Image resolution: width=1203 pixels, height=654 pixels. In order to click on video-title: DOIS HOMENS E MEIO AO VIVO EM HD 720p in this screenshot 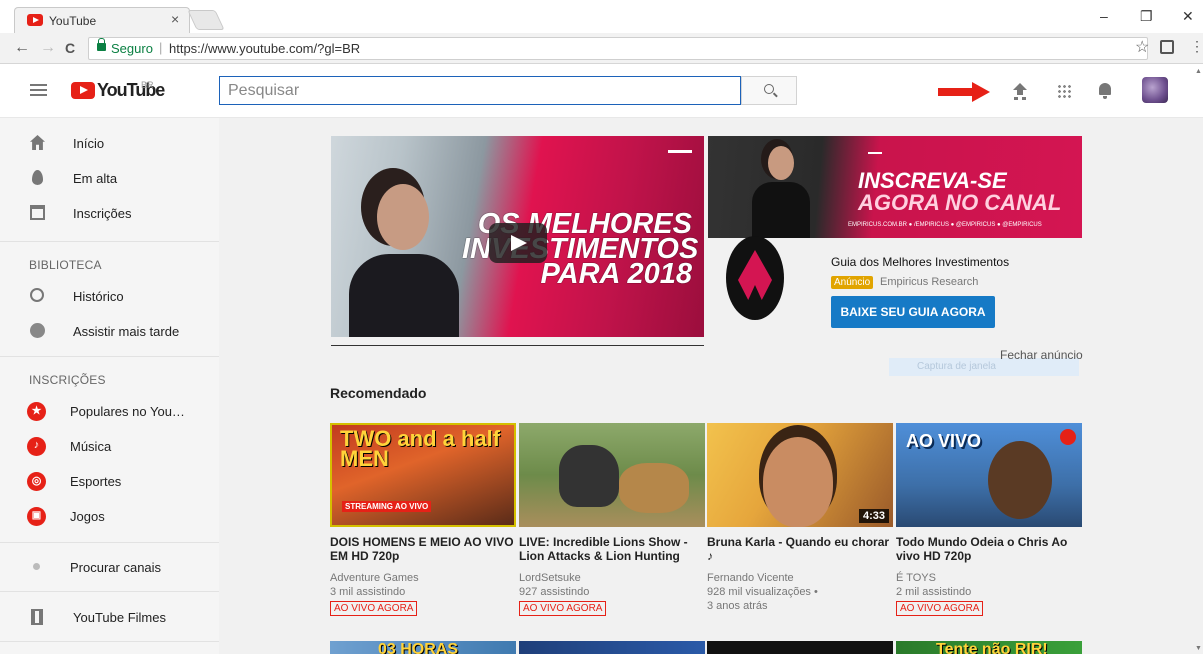, I will do `click(423, 550)`.